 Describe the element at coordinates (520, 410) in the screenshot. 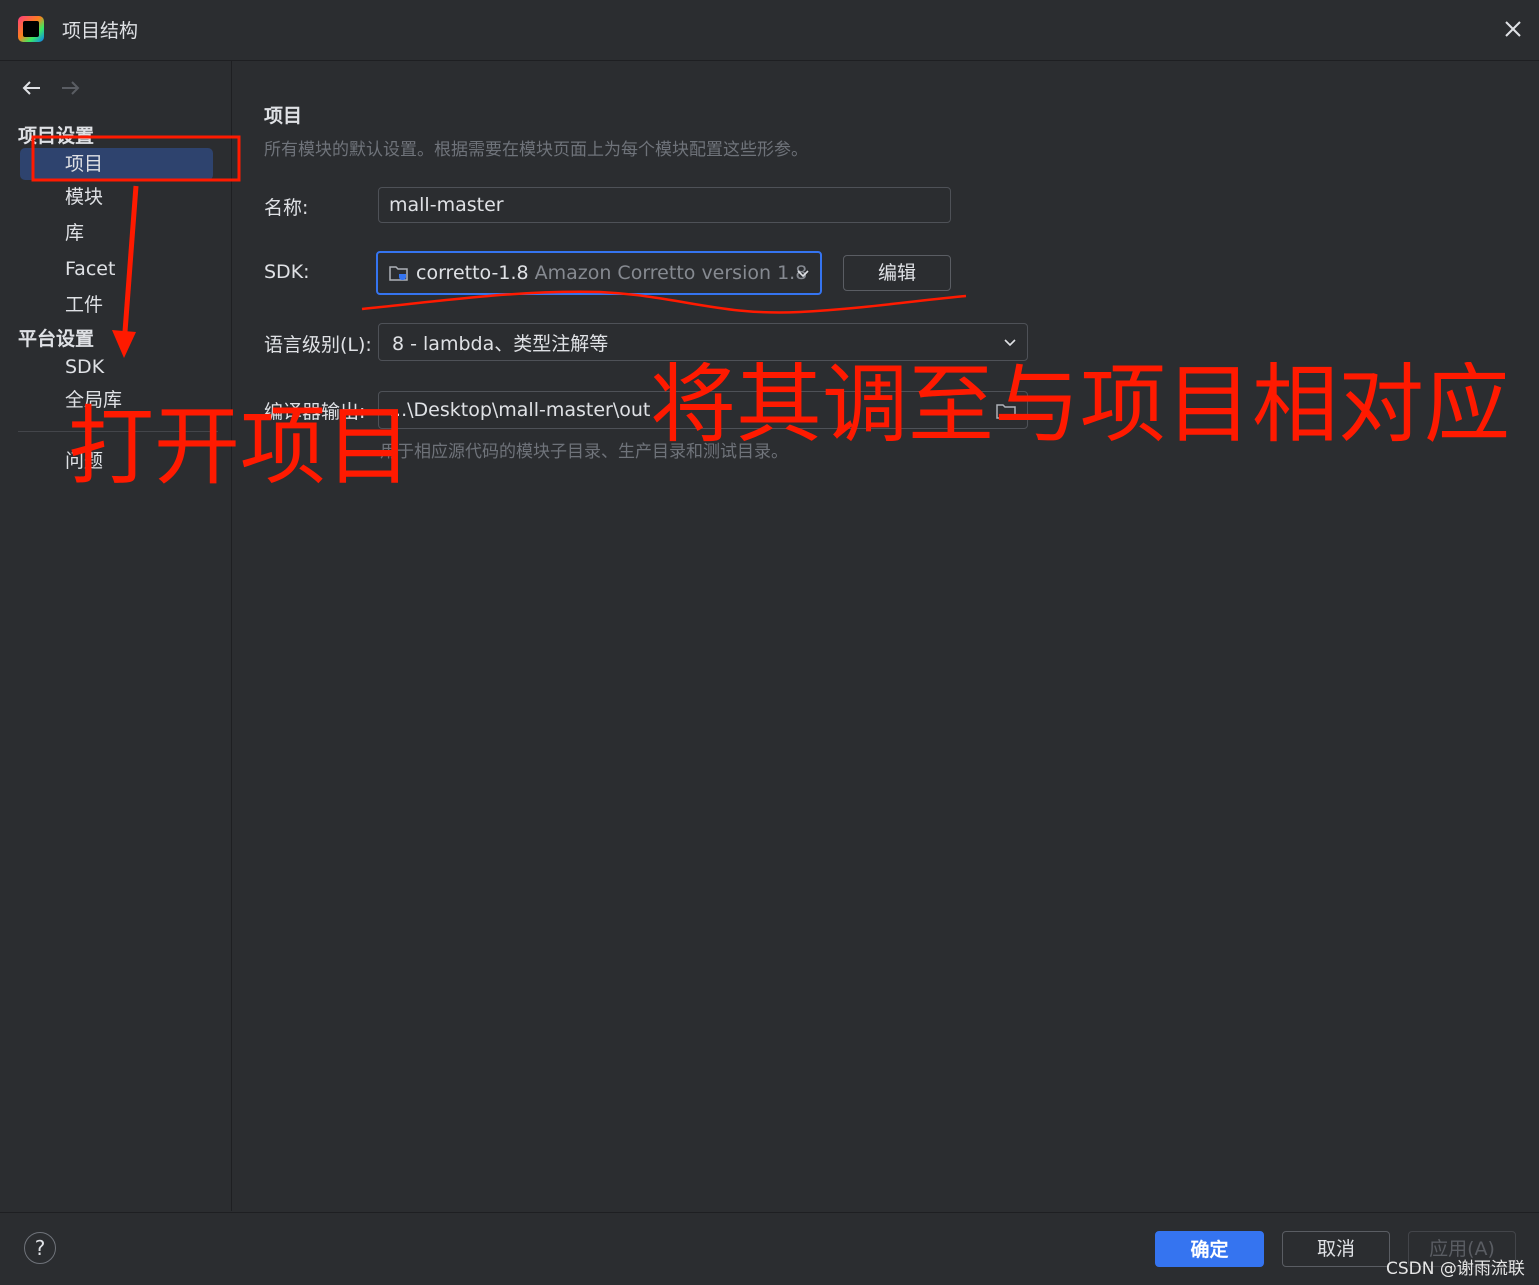

I see `compiler-output-value: ...\Desktop\mall-master\out` at that location.